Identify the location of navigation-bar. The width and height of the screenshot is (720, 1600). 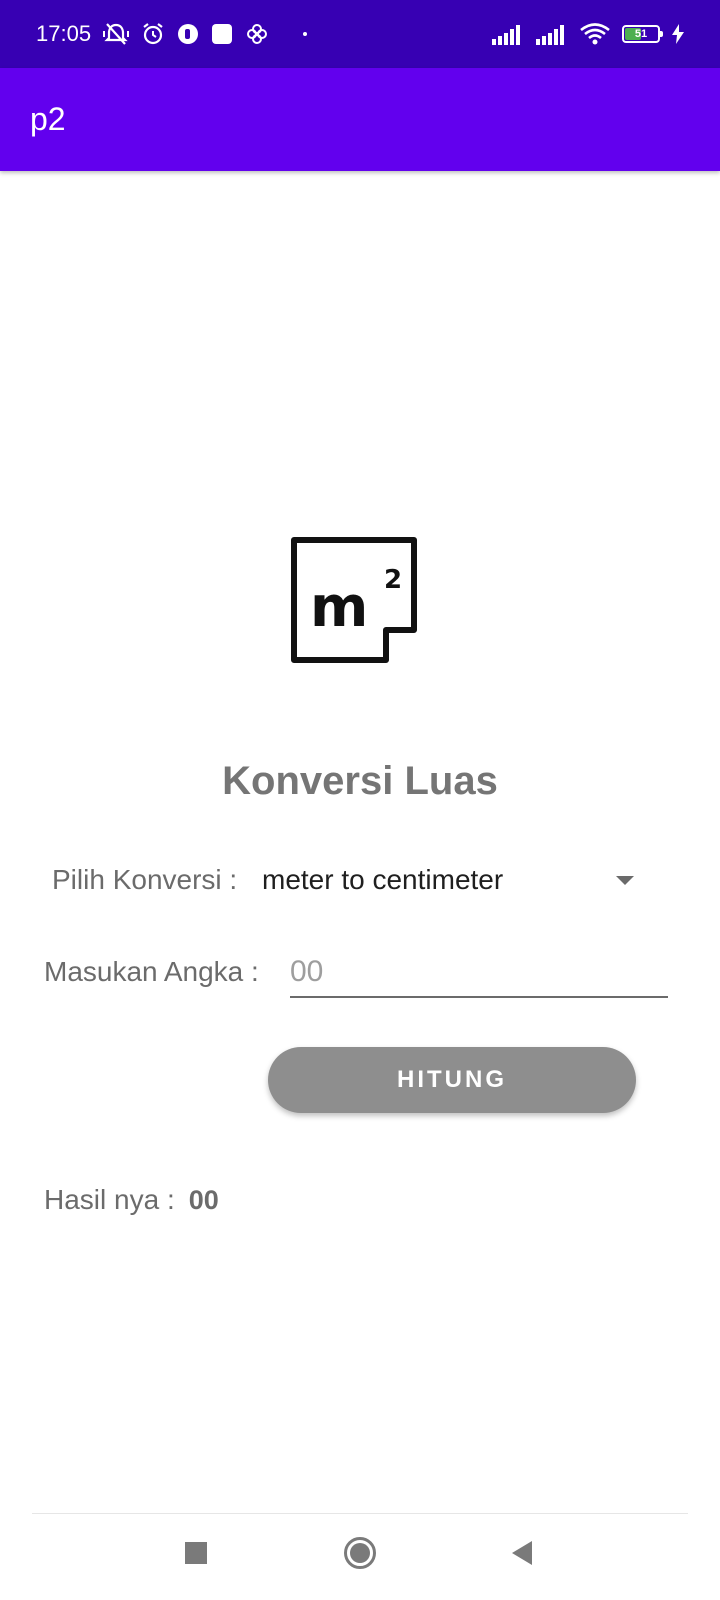
(360, 1556).